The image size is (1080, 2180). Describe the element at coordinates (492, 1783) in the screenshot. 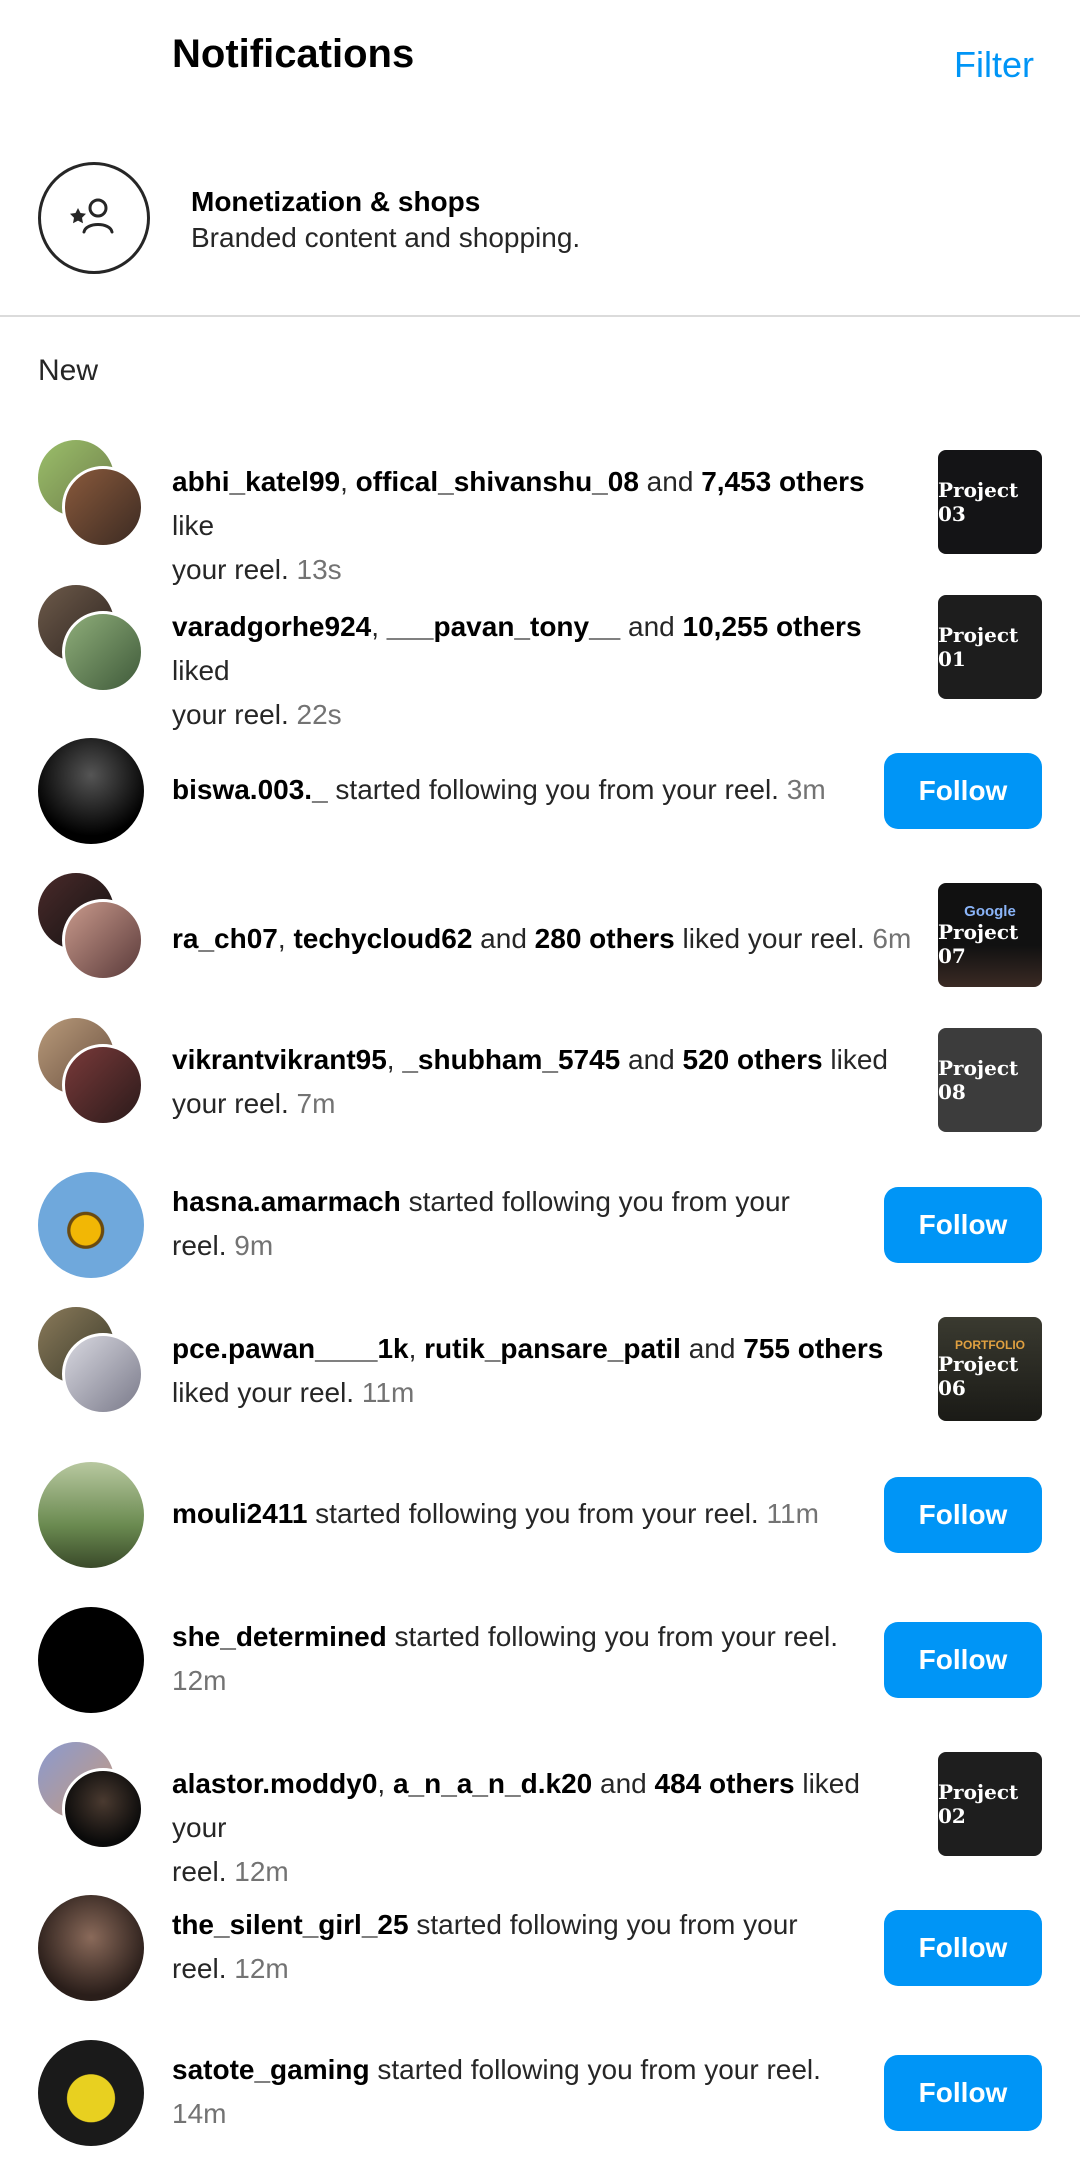

I see `username: a_n_a_n_d.k20` at that location.